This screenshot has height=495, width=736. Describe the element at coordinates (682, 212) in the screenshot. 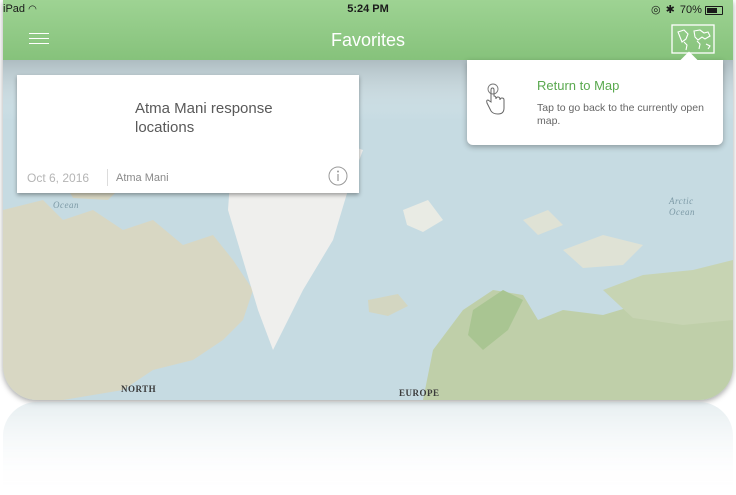

I see `map-label-arctic-ocean: Ocean` at that location.